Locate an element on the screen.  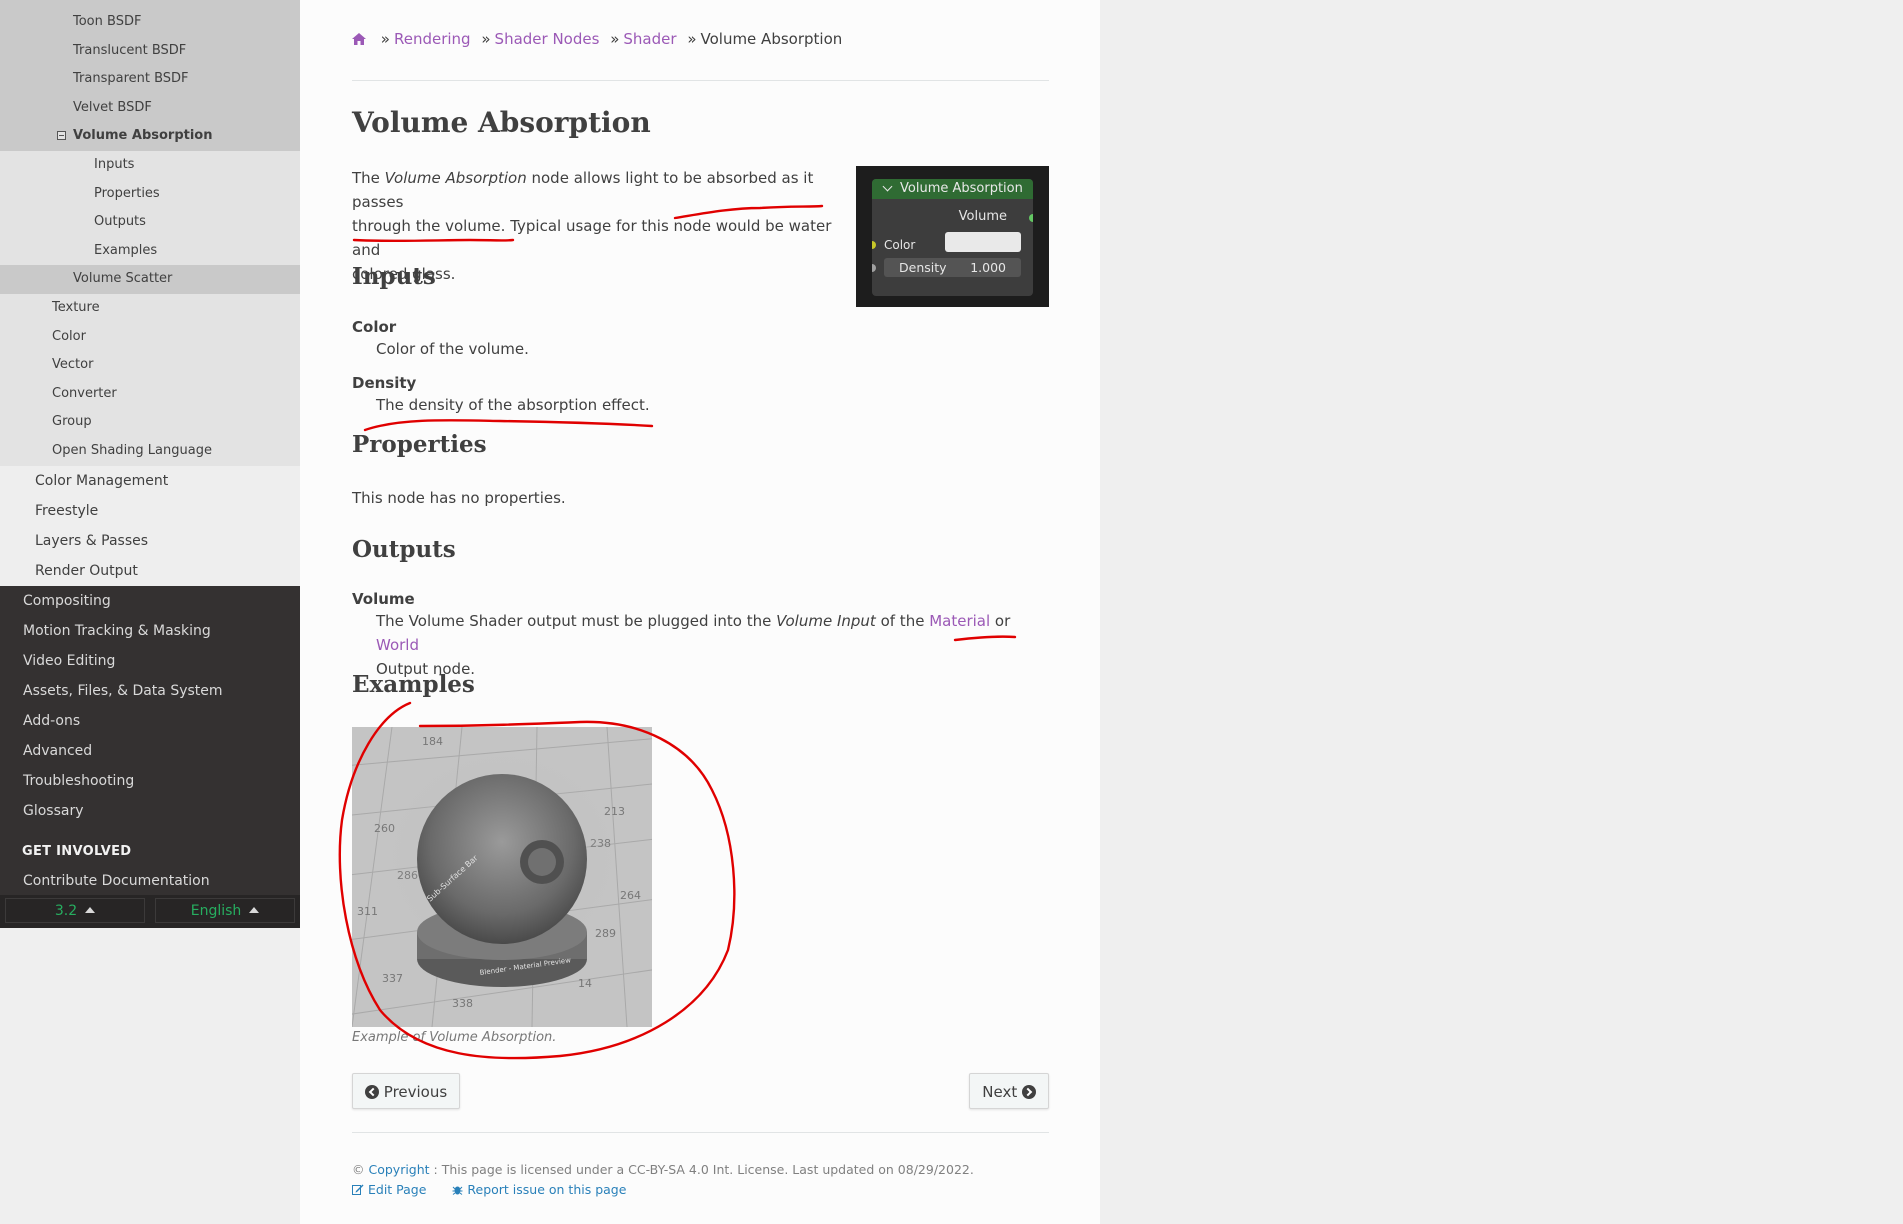
sidebar-item-converter: Converter is located at coordinates (150, 394).